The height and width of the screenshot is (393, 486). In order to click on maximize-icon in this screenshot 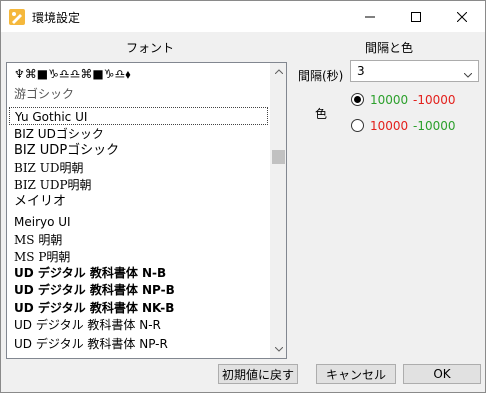, I will do `click(416, 16)`.